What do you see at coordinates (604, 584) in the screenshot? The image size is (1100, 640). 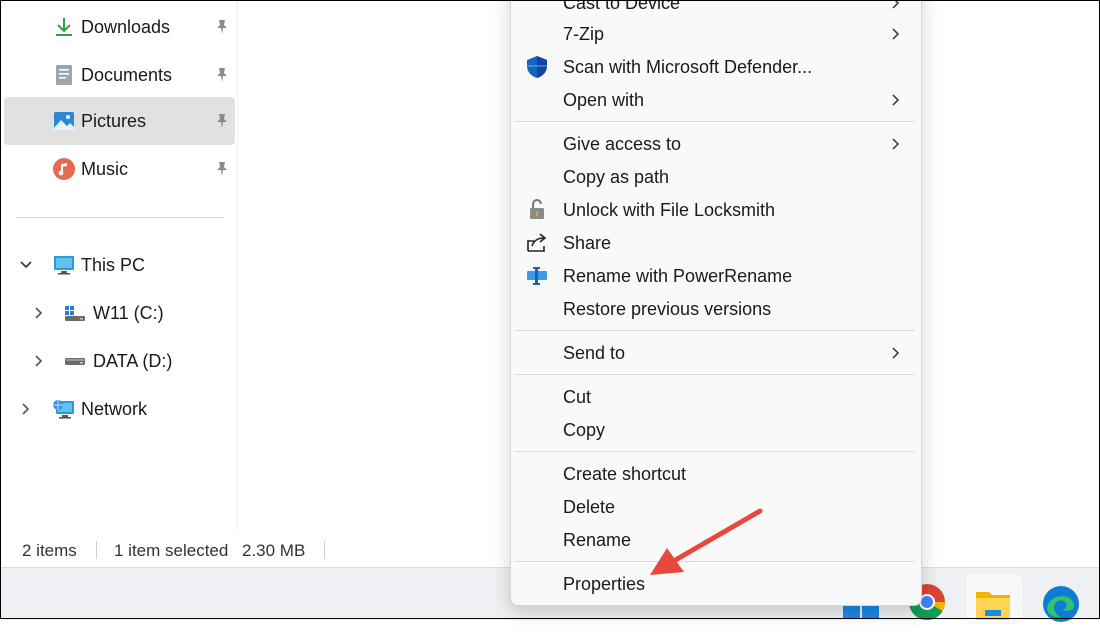 I see `menu-item-label: Properties` at bounding box center [604, 584].